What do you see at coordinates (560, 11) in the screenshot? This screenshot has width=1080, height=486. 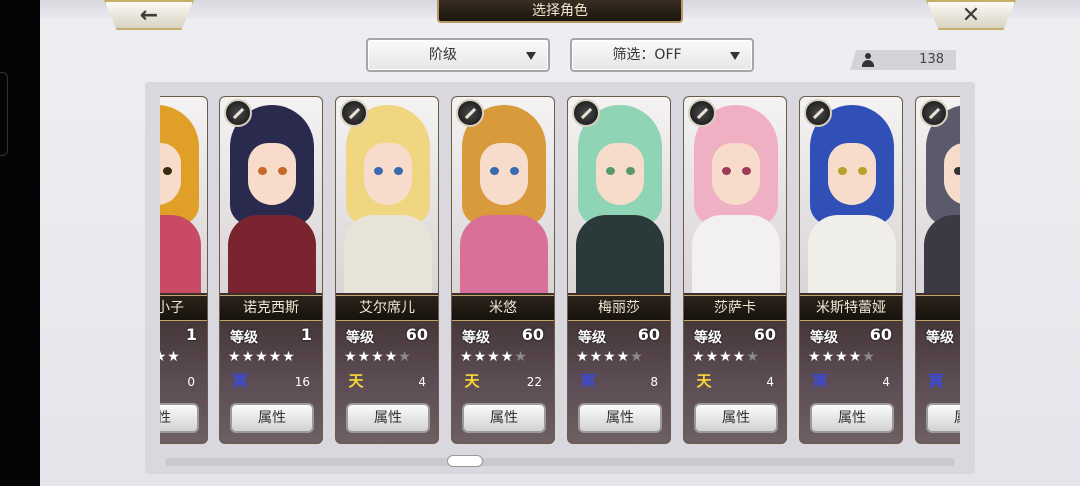 I see `page-title: 选择角色` at bounding box center [560, 11].